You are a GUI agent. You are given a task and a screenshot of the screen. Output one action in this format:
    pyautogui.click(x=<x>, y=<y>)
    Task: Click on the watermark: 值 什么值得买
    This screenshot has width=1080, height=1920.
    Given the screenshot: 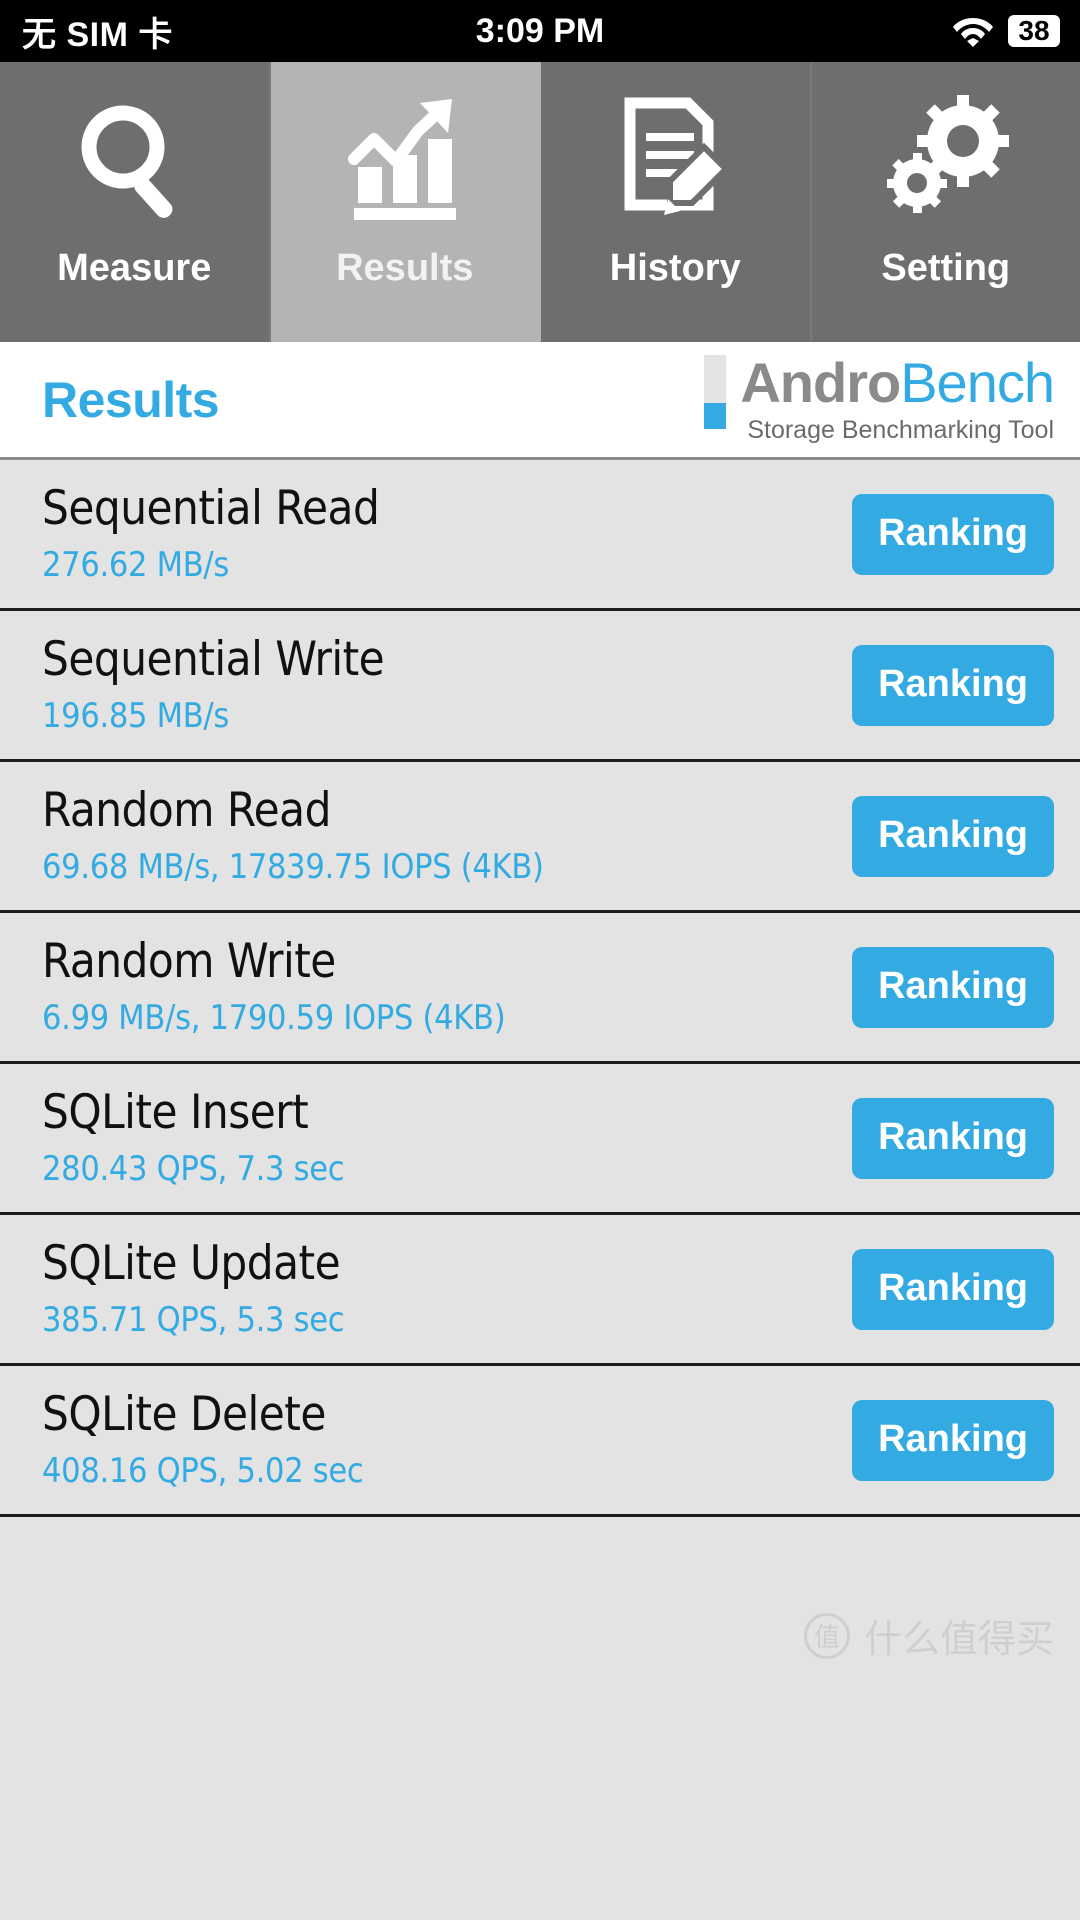 What is the action you would take?
    pyautogui.click(x=928, y=1635)
    